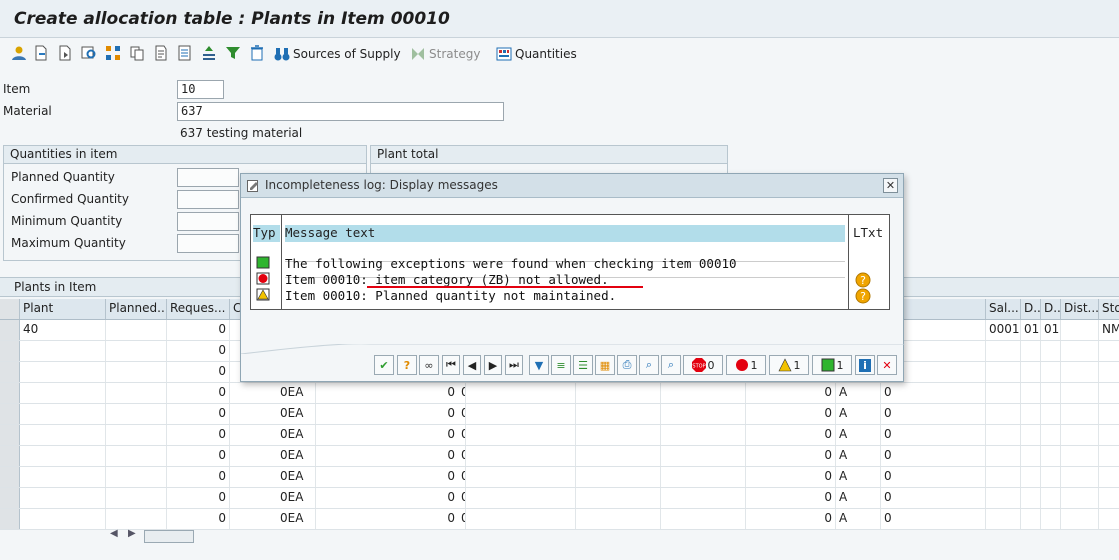 The image size is (1119, 560). I want to click on cell-v1: 00, so click(391, 456).